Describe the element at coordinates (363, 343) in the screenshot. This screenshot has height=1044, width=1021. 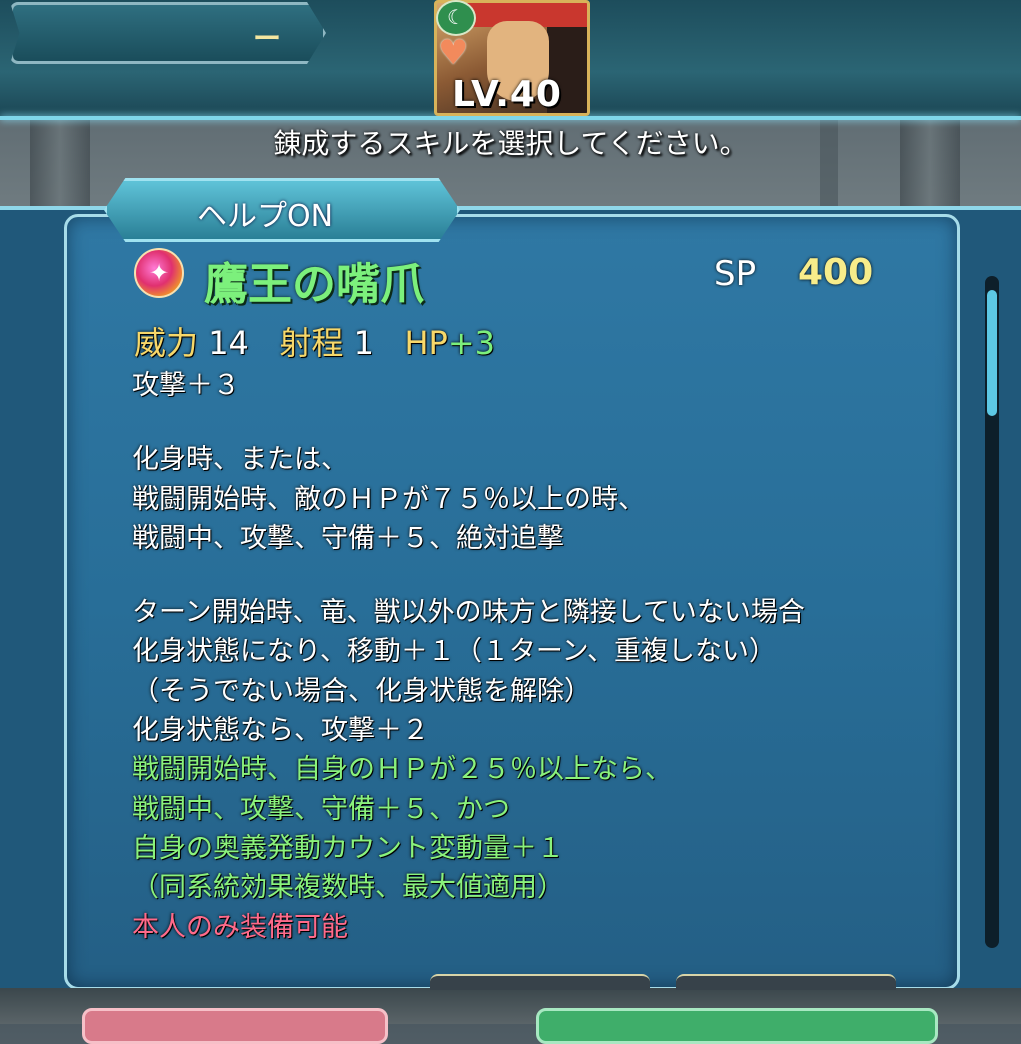
I see `range-value: 1` at that location.